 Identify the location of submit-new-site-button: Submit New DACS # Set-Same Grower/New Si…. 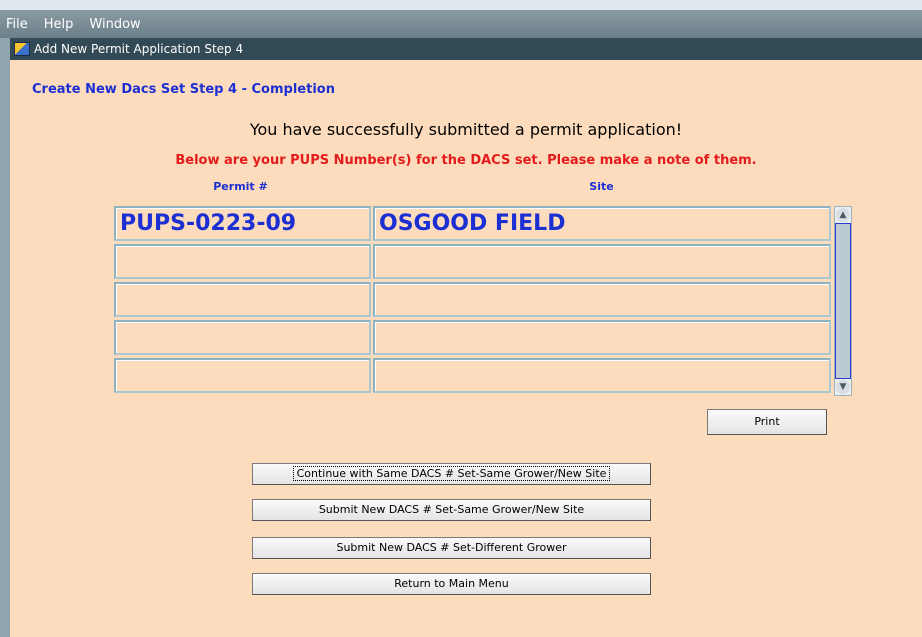
(451, 510).